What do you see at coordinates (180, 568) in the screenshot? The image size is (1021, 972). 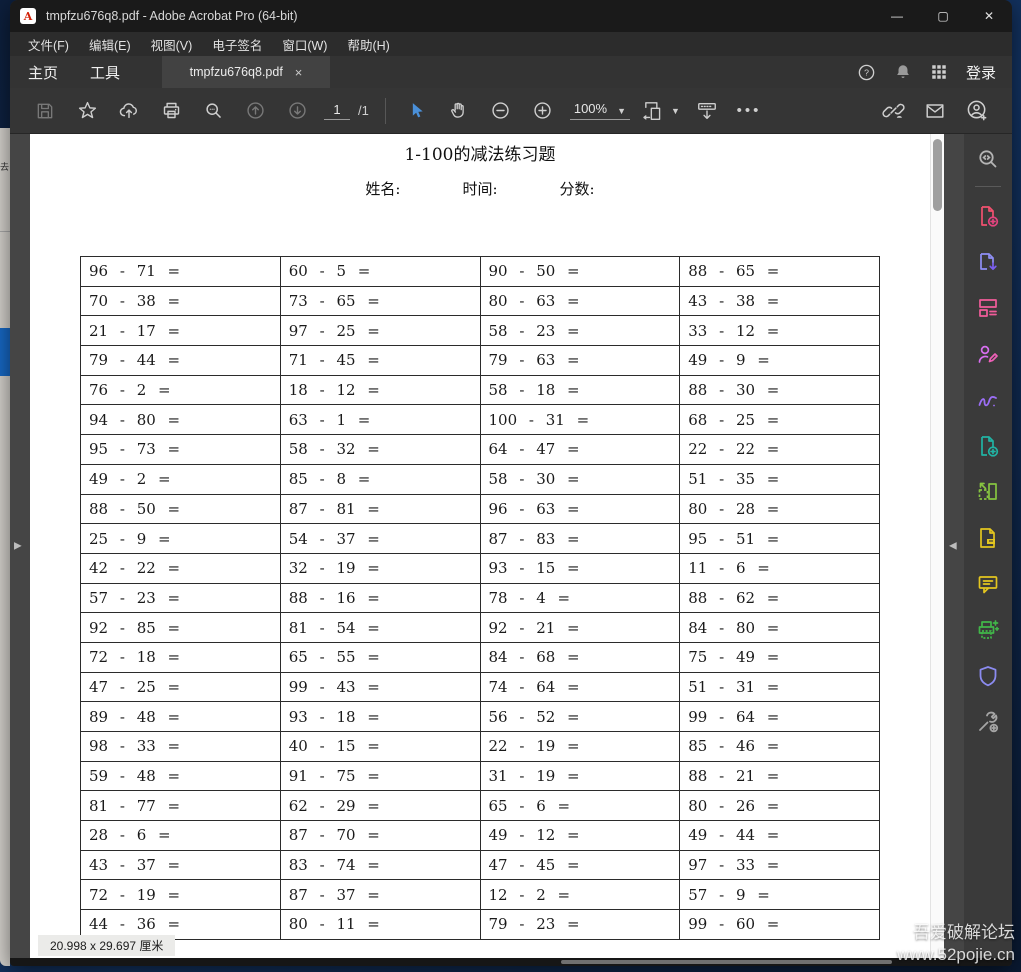 I see `problem-cell: 42 - 22 =` at bounding box center [180, 568].